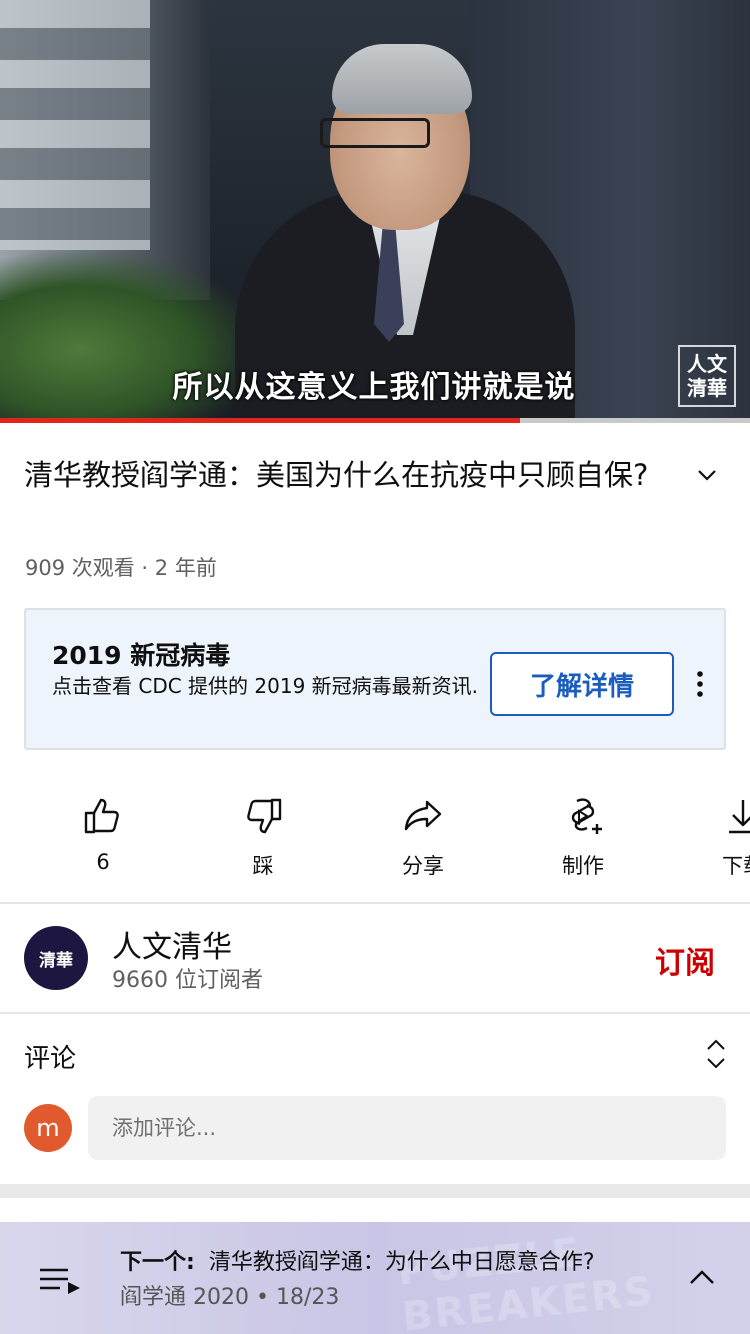 The height and width of the screenshot is (1334, 750). What do you see at coordinates (157, 1262) in the screenshot?
I see `next-label: 下一个:` at bounding box center [157, 1262].